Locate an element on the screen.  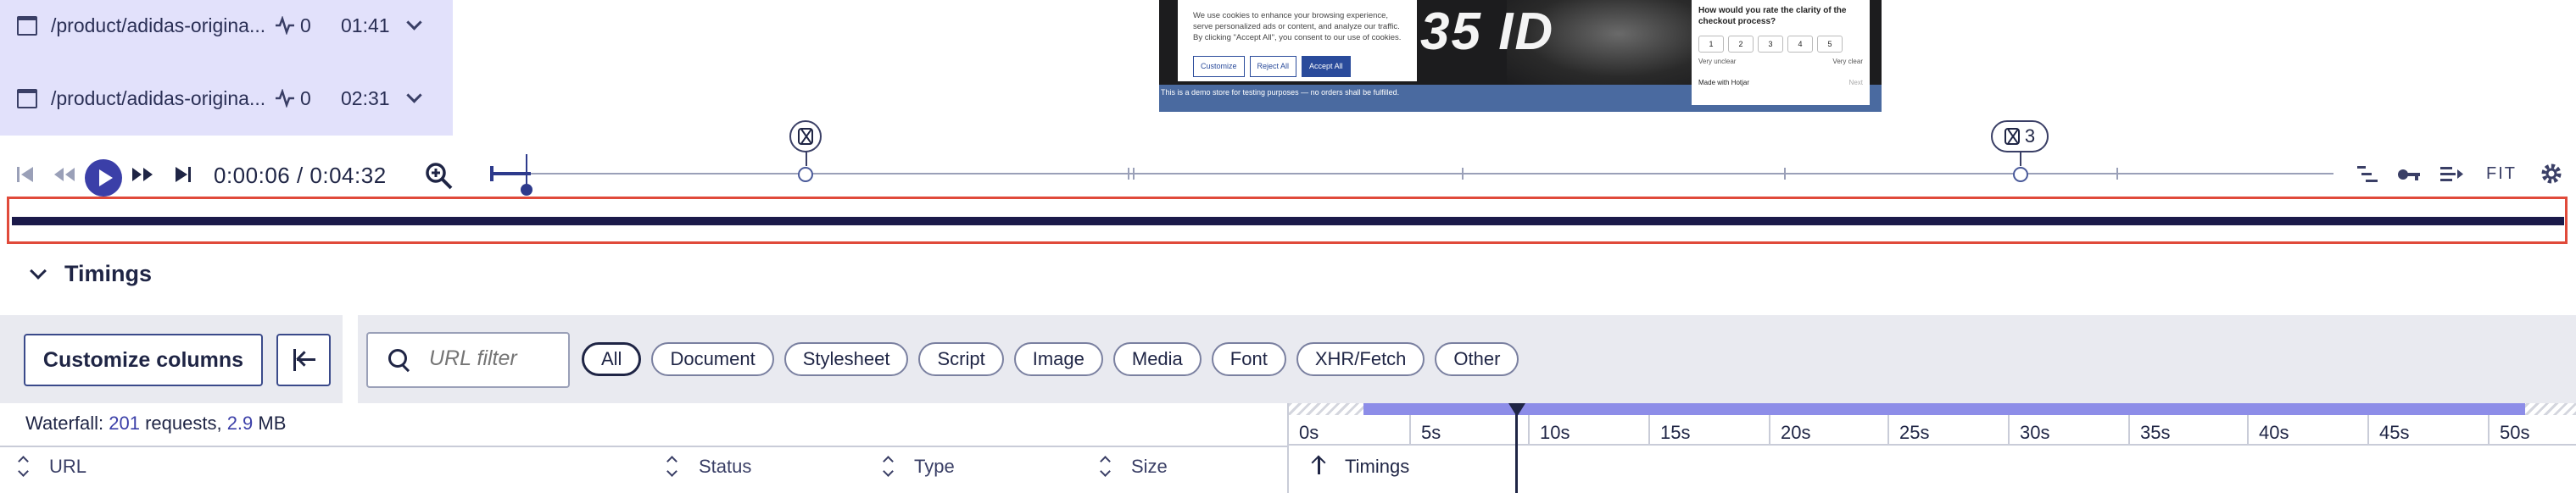
search-icon is located at coordinates (397, 358).